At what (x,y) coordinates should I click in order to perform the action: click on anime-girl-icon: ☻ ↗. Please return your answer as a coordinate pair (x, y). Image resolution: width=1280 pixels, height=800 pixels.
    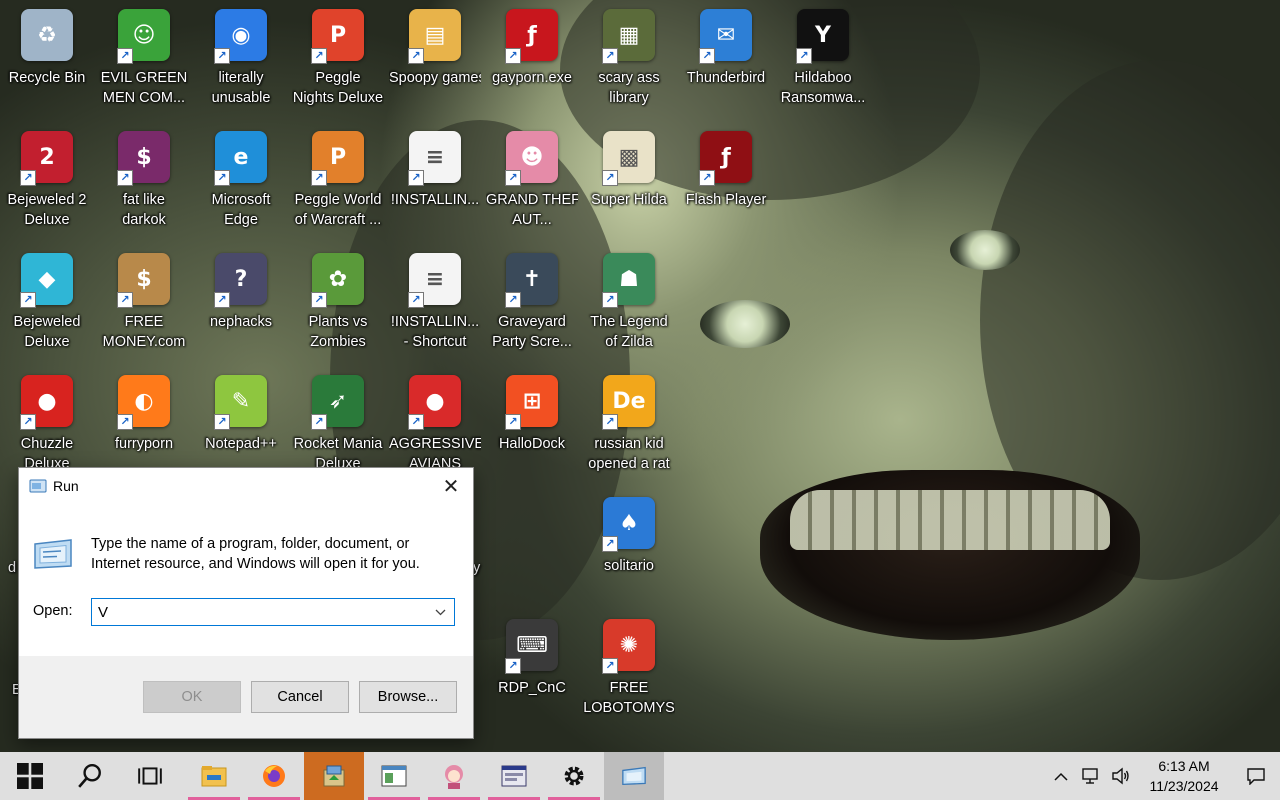
    Looking at the image, I should click on (532, 157).